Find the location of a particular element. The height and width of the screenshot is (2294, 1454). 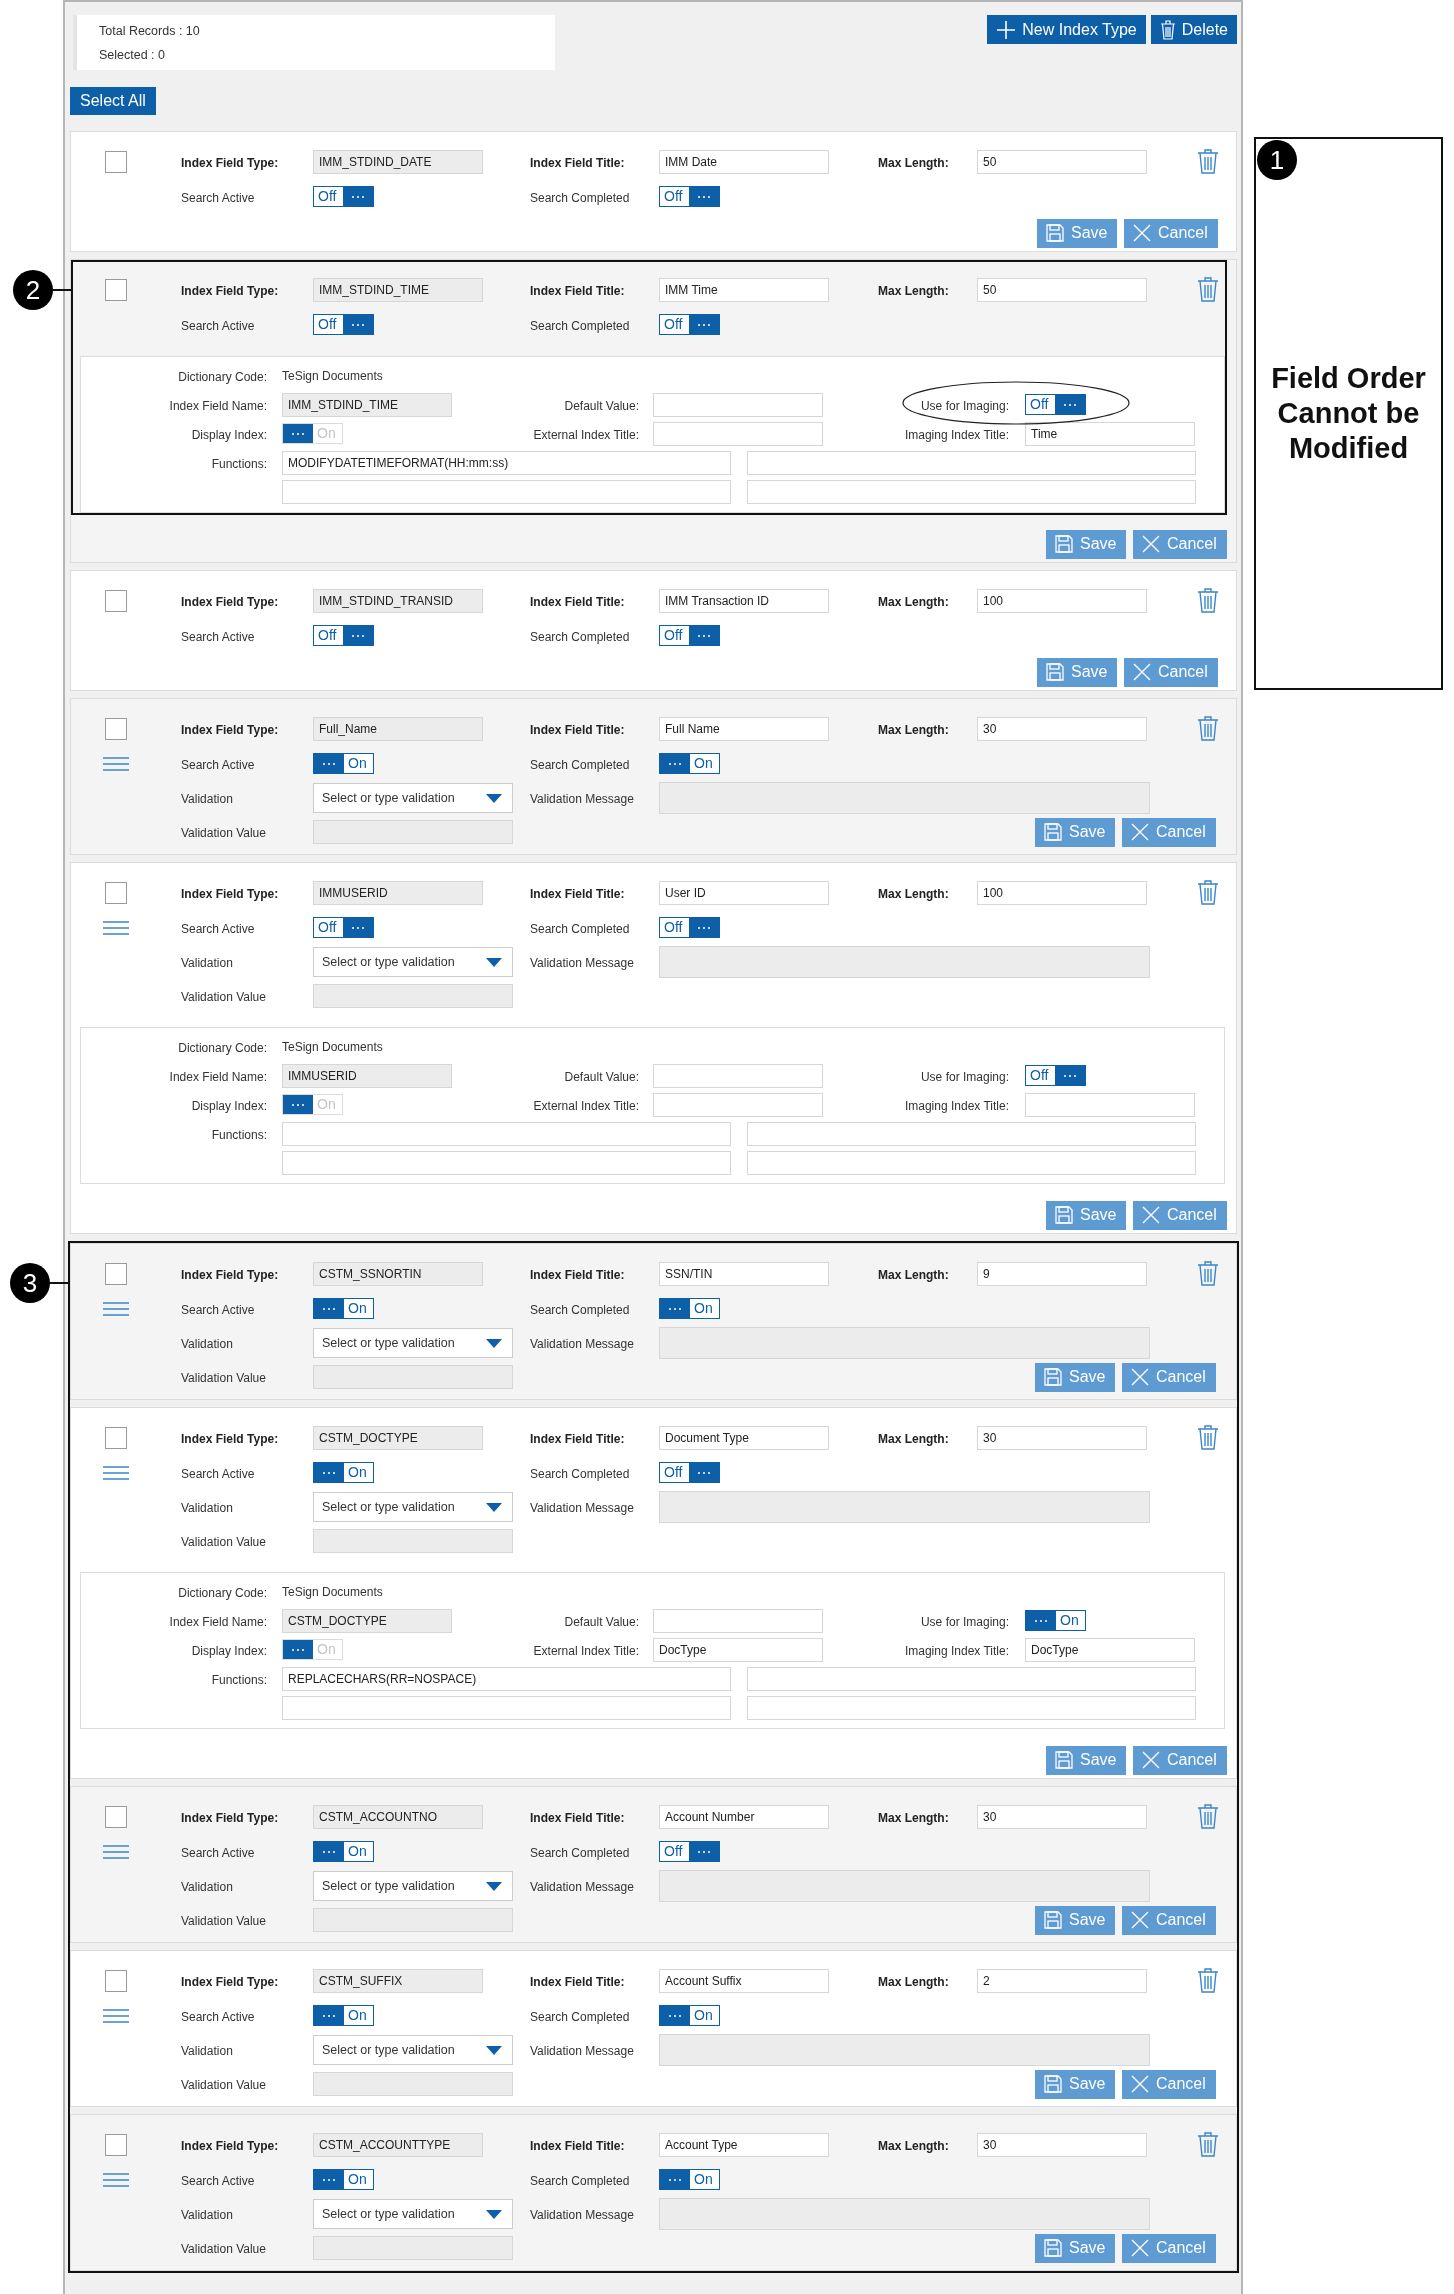

title-field: User ID is located at coordinates (744, 892).